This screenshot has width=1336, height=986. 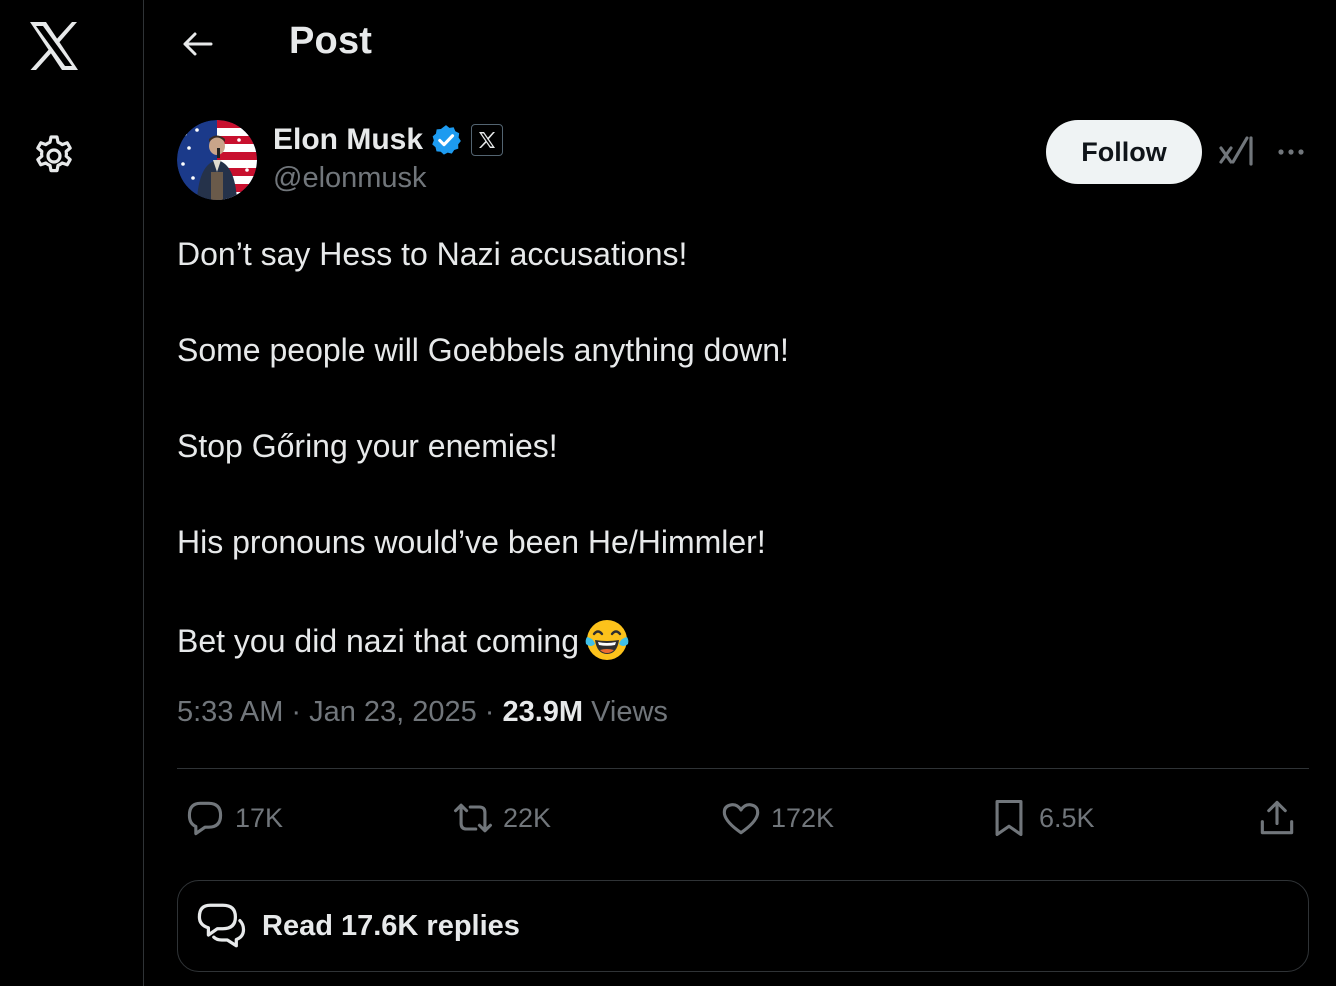 What do you see at coordinates (803, 817) in the screenshot?
I see `like-count: 172K` at bounding box center [803, 817].